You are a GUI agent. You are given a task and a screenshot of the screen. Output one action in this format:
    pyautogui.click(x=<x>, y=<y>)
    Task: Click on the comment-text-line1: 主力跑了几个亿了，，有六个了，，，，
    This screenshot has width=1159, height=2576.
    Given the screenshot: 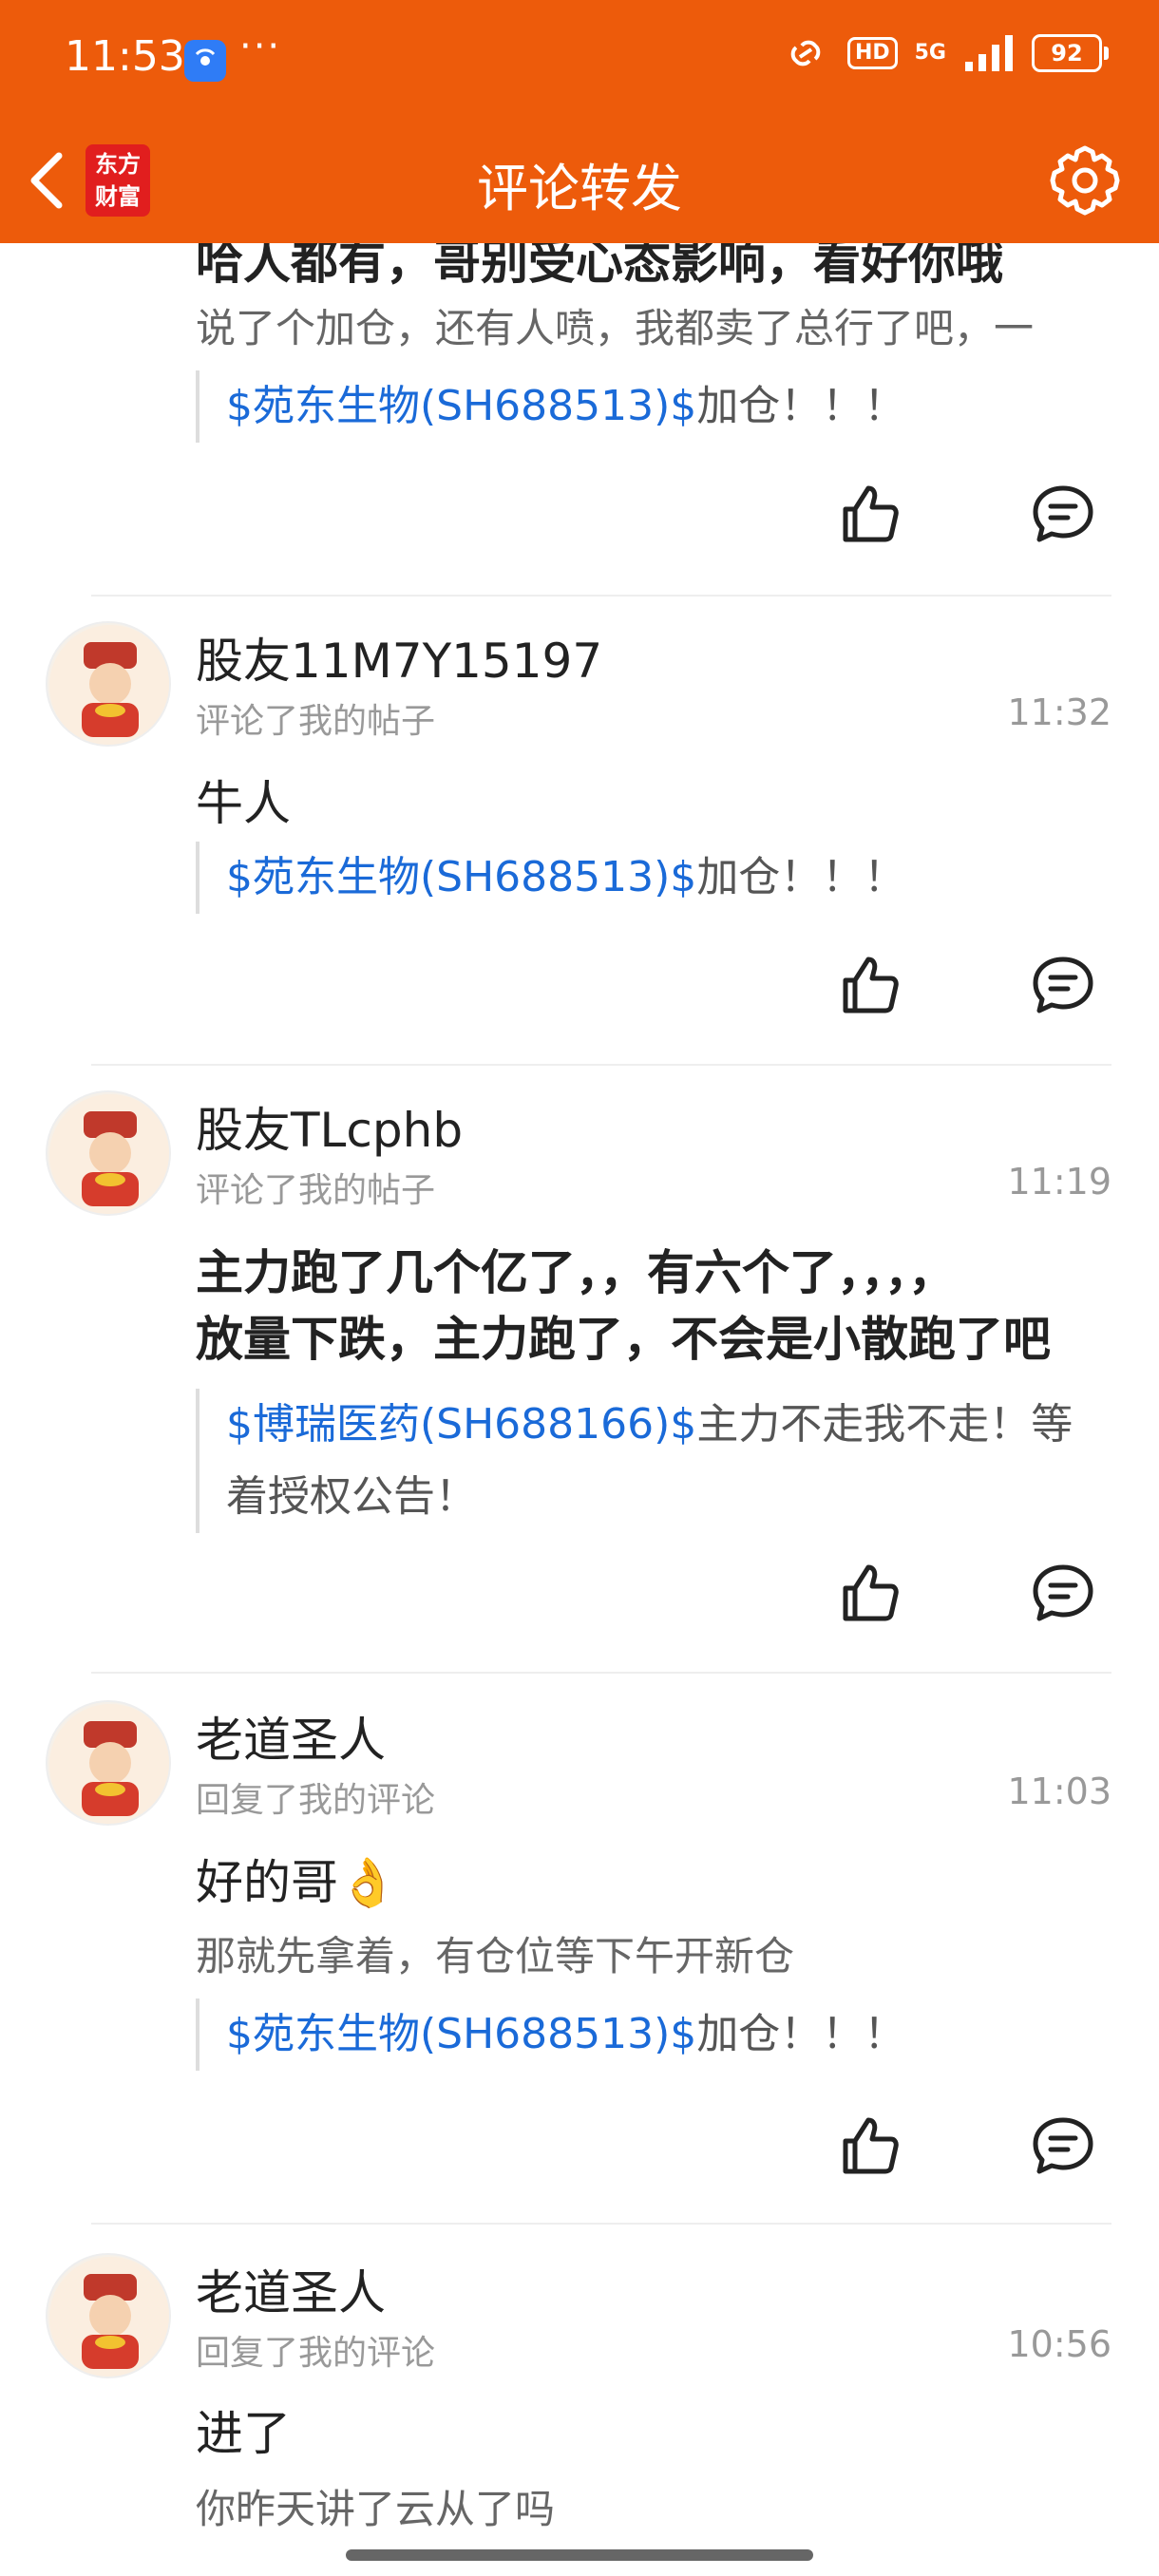 What is the action you would take?
    pyautogui.click(x=576, y=1272)
    